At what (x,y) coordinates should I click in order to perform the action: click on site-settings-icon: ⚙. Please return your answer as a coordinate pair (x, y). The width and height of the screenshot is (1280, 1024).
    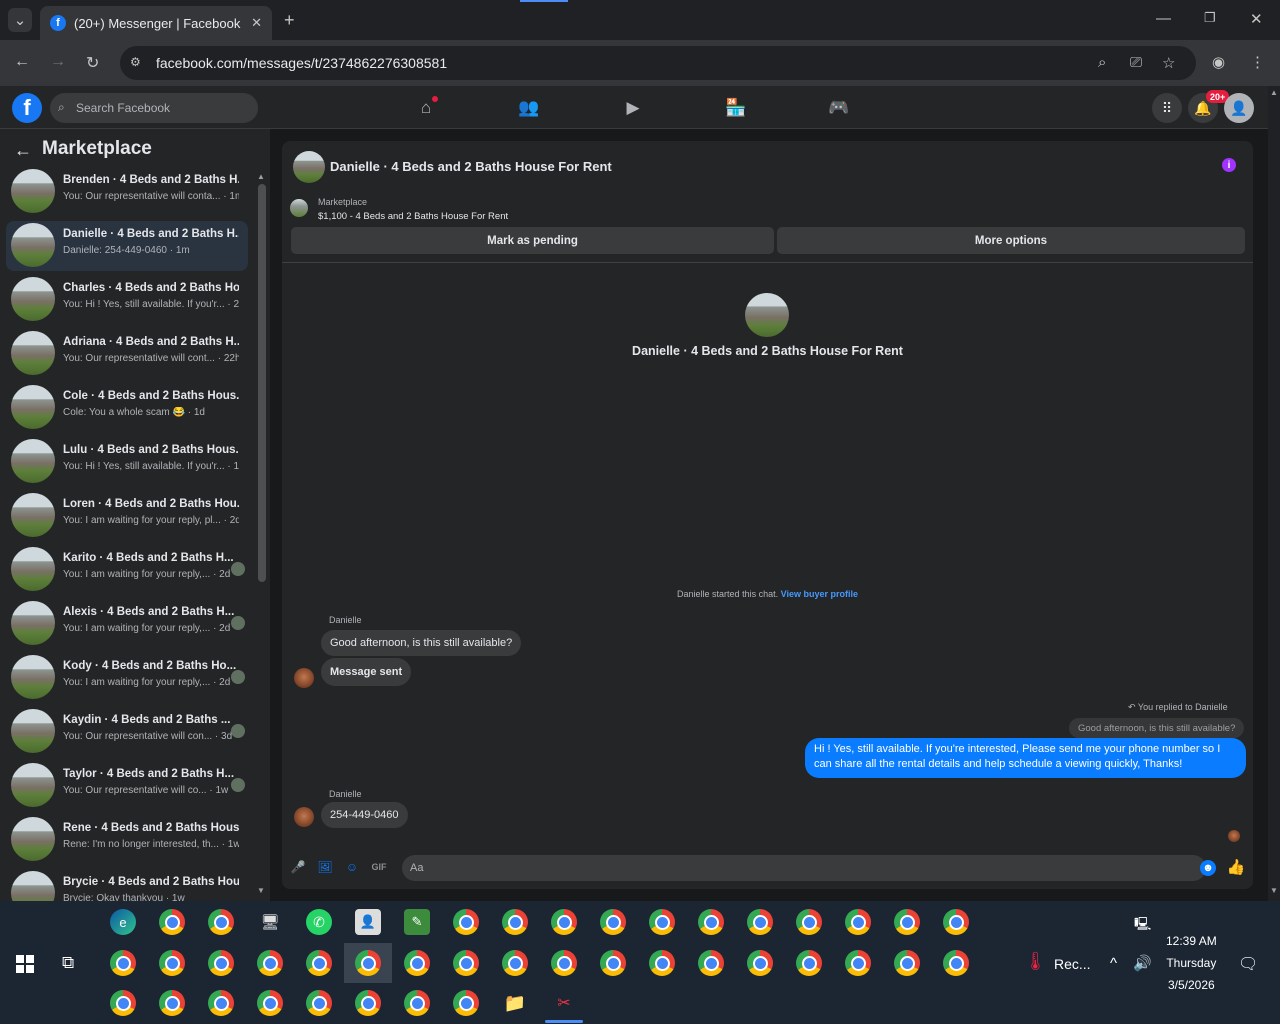
    Looking at the image, I should click on (135, 62).